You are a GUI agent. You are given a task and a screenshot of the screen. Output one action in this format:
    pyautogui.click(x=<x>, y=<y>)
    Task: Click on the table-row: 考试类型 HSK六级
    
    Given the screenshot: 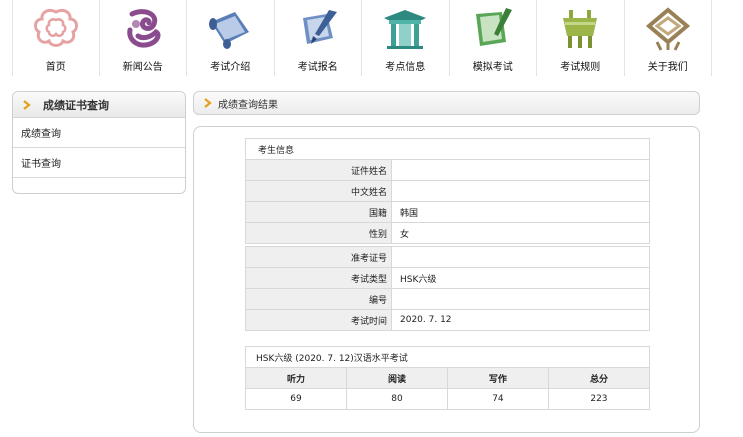 What is the action you would take?
    pyautogui.click(x=447, y=278)
    